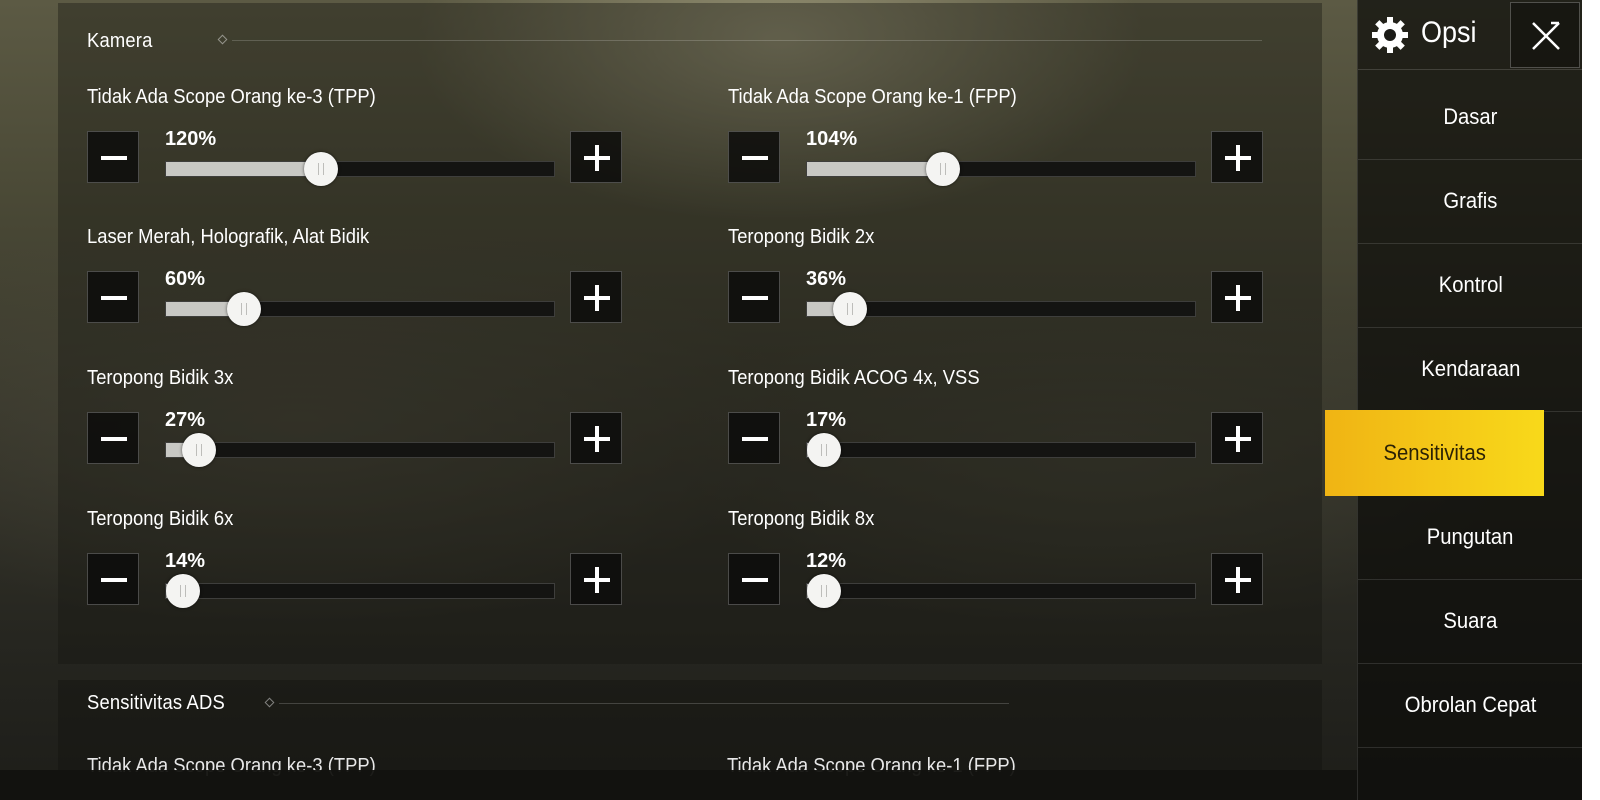  Describe the element at coordinates (228, 237) in the screenshot. I see `setting-label-laser-merah-holografik-alat-bidik: Laser Merah, Holografik, Alat Bidik` at that location.